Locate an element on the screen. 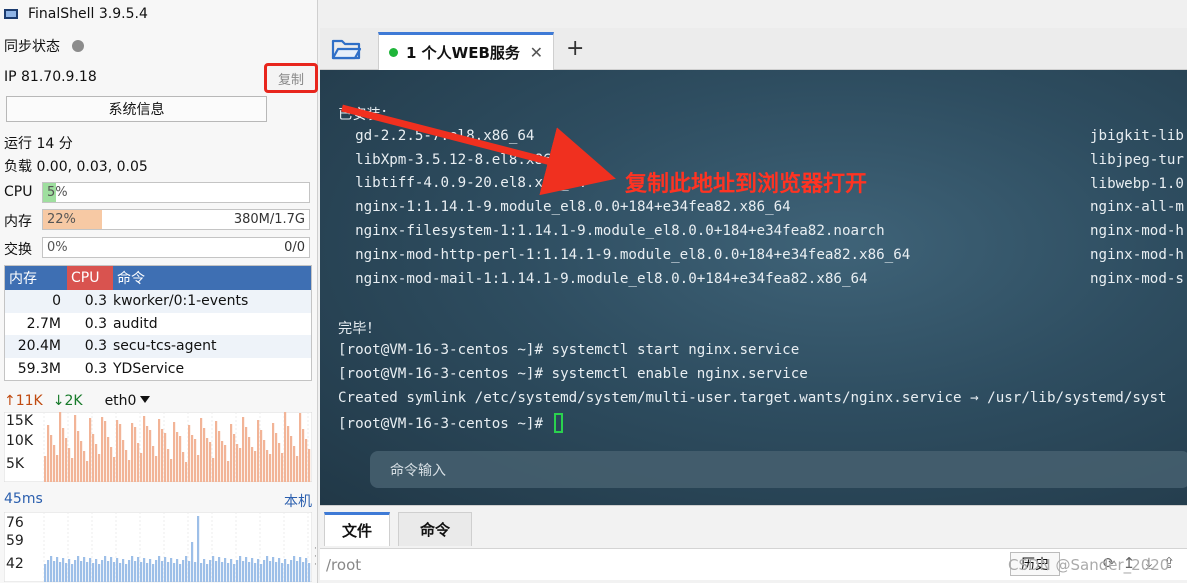  add-tab-plus-icon: + is located at coordinates (575, 48).